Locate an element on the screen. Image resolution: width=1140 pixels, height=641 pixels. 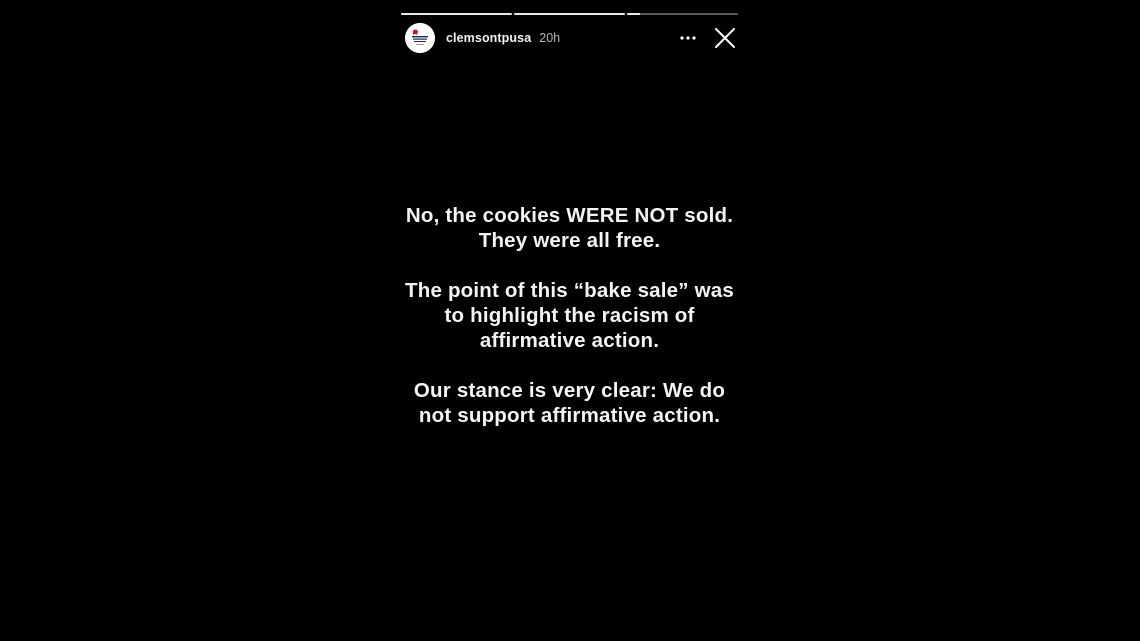
story-header: clemsontpusa 20h is located at coordinates (571, 37).